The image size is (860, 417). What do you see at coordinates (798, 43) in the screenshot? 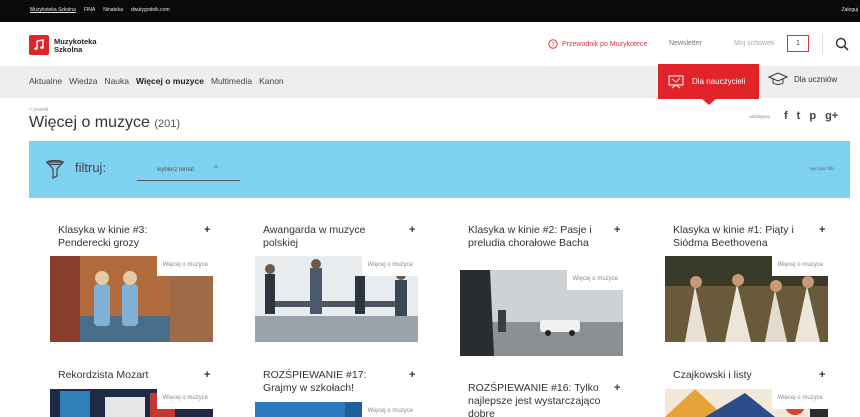
I see `clipboard-count: 1` at bounding box center [798, 43].